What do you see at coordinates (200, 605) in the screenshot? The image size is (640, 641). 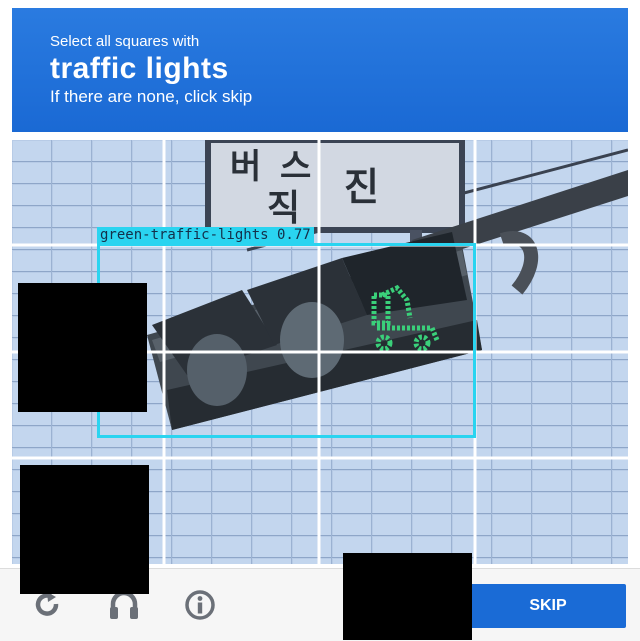 I see `info-icon` at bounding box center [200, 605].